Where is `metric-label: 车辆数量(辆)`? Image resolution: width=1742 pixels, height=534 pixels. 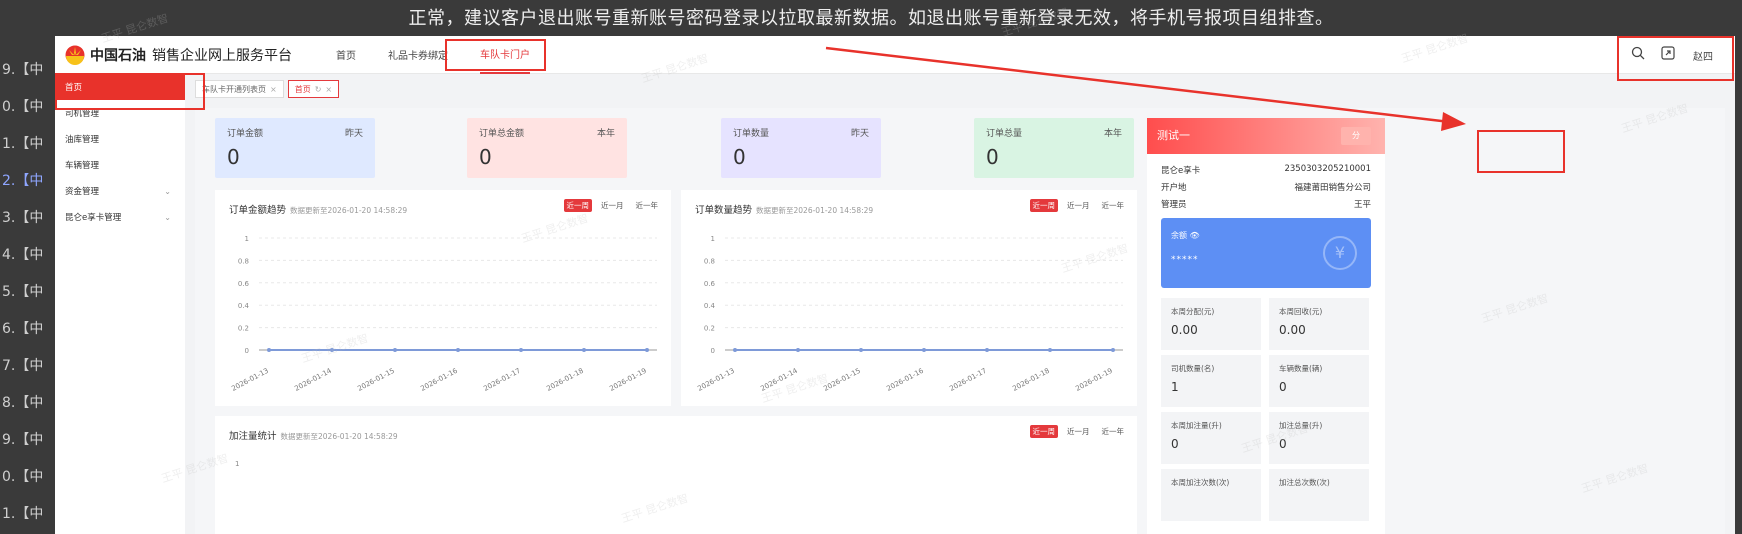
metric-label: 车辆数量(辆) is located at coordinates (1301, 368).